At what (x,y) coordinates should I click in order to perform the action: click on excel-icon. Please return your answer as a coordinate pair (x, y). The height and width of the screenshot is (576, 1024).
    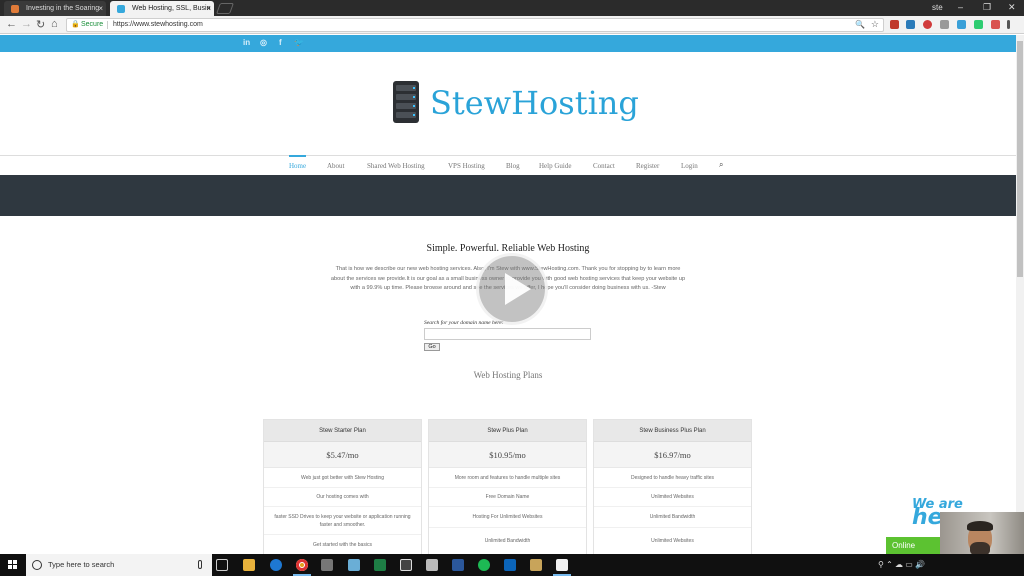
    Looking at the image, I should click on (380, 565).